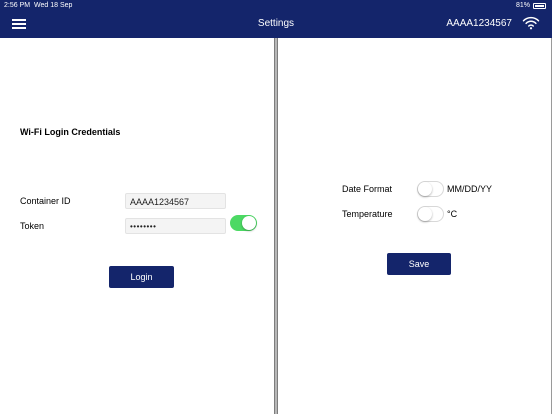 The image size is (552, 414). Describe the element at coordinates (32, 226) in the screenshot. I see `token-label: Token` at that location.